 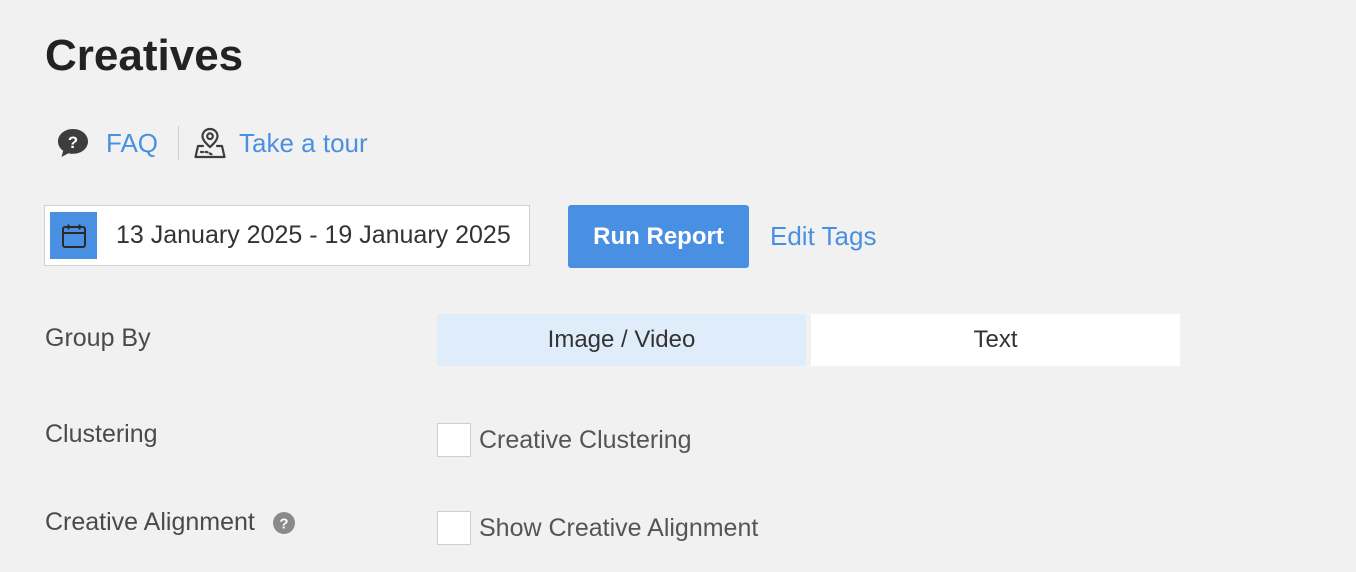 I want to click on creative-clustering-row: Creative Clustering, so click(x=564, y=440).